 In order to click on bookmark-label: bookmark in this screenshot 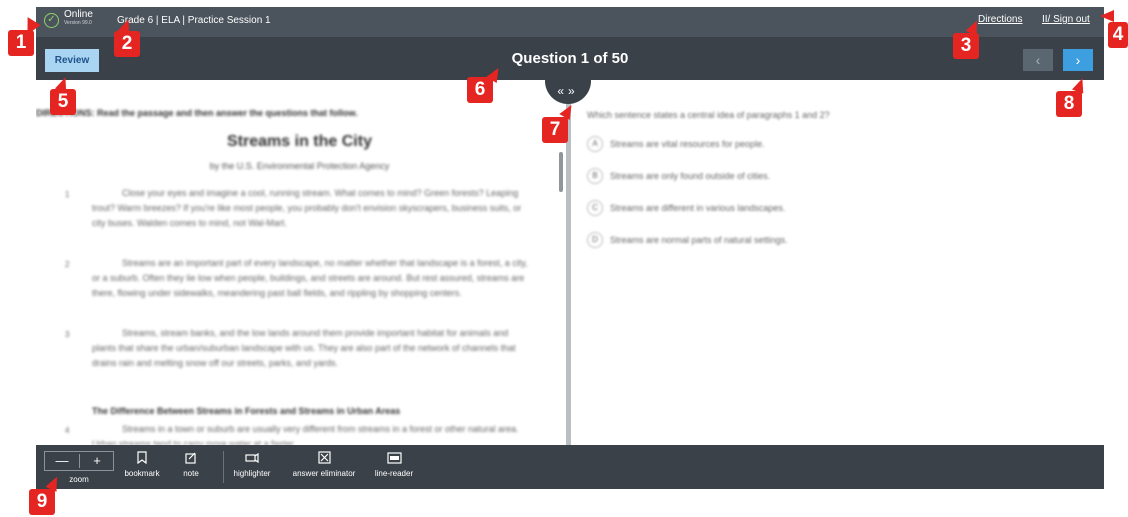, I will do `click(142, 473)`.